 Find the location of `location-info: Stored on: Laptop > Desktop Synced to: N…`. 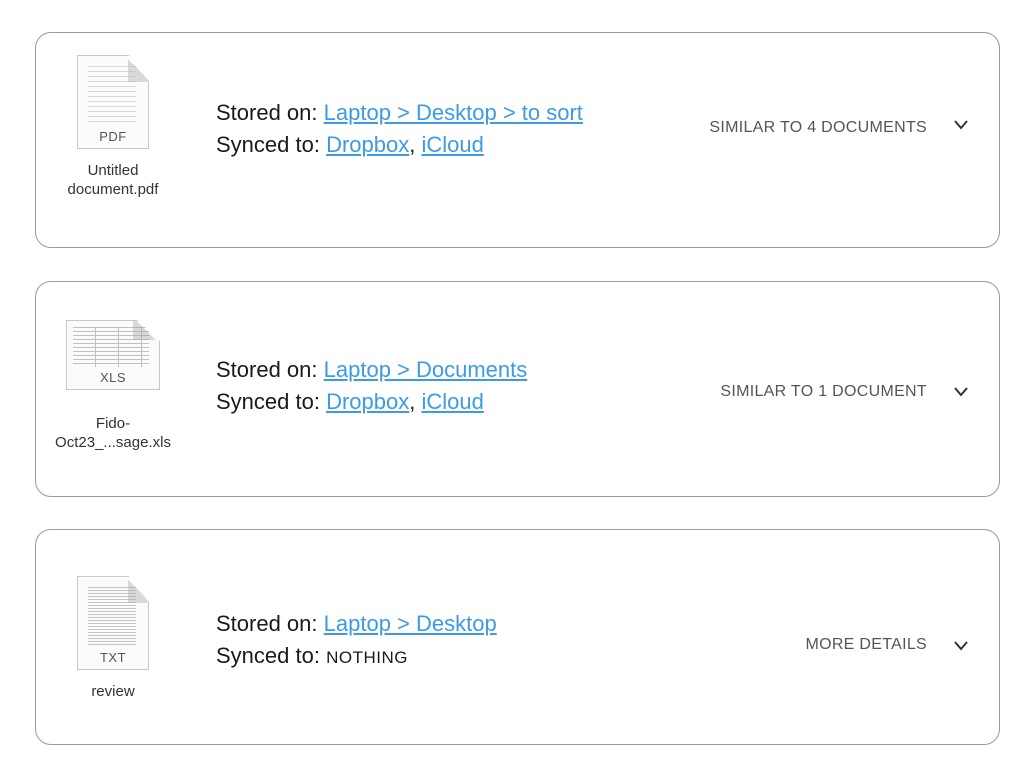

location-info: Stored on: Laptop > Desktop Synced to: N… is located at coordinates (356, 641).